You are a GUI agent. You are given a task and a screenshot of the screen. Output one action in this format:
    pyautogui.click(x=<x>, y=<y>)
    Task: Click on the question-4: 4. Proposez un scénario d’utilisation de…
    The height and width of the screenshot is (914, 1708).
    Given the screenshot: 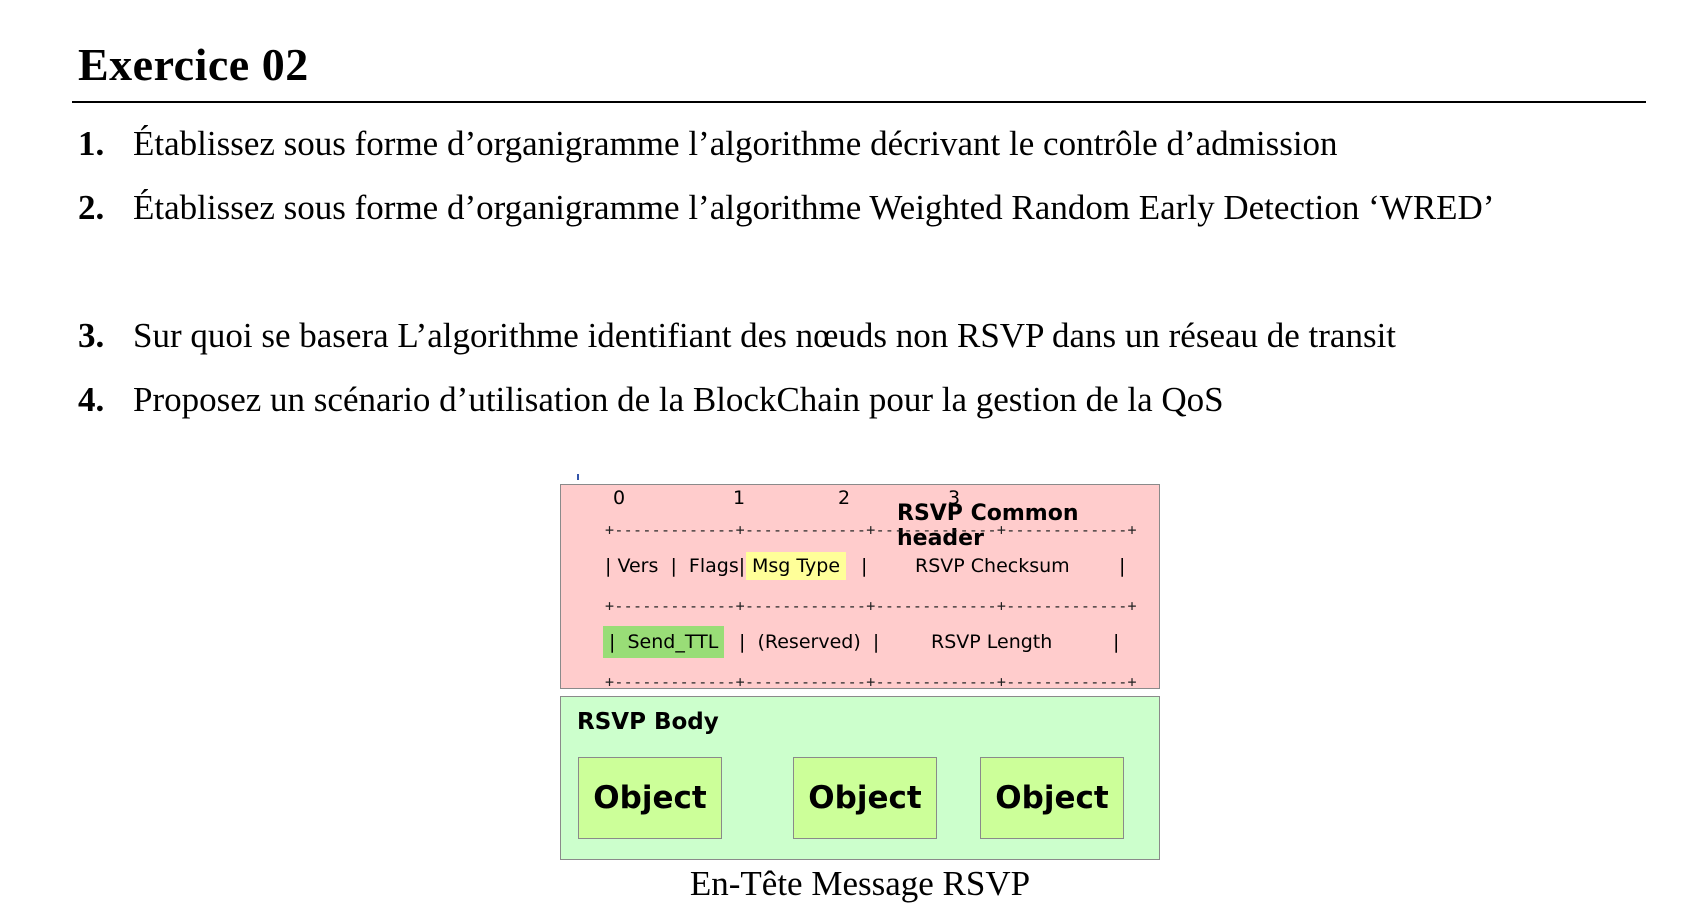 What is the action you would take?
    pyautogui.click(x=861, y=400)
    